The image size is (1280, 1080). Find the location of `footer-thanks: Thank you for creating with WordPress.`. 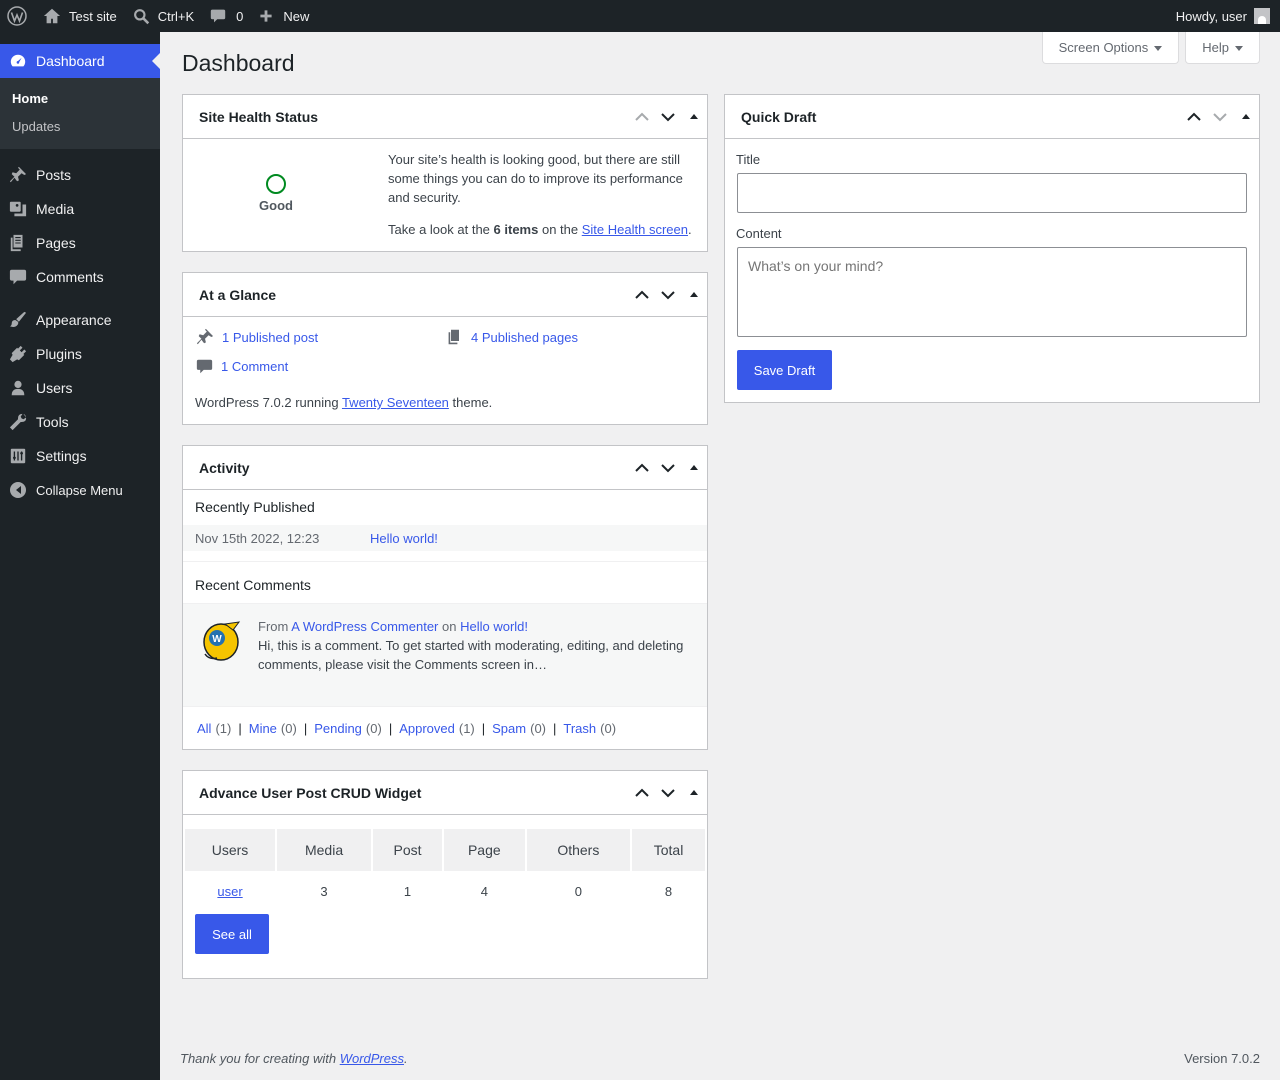

footer-thanks: Thank you for creating with WordPress. is located at coordinates (294, 1058).